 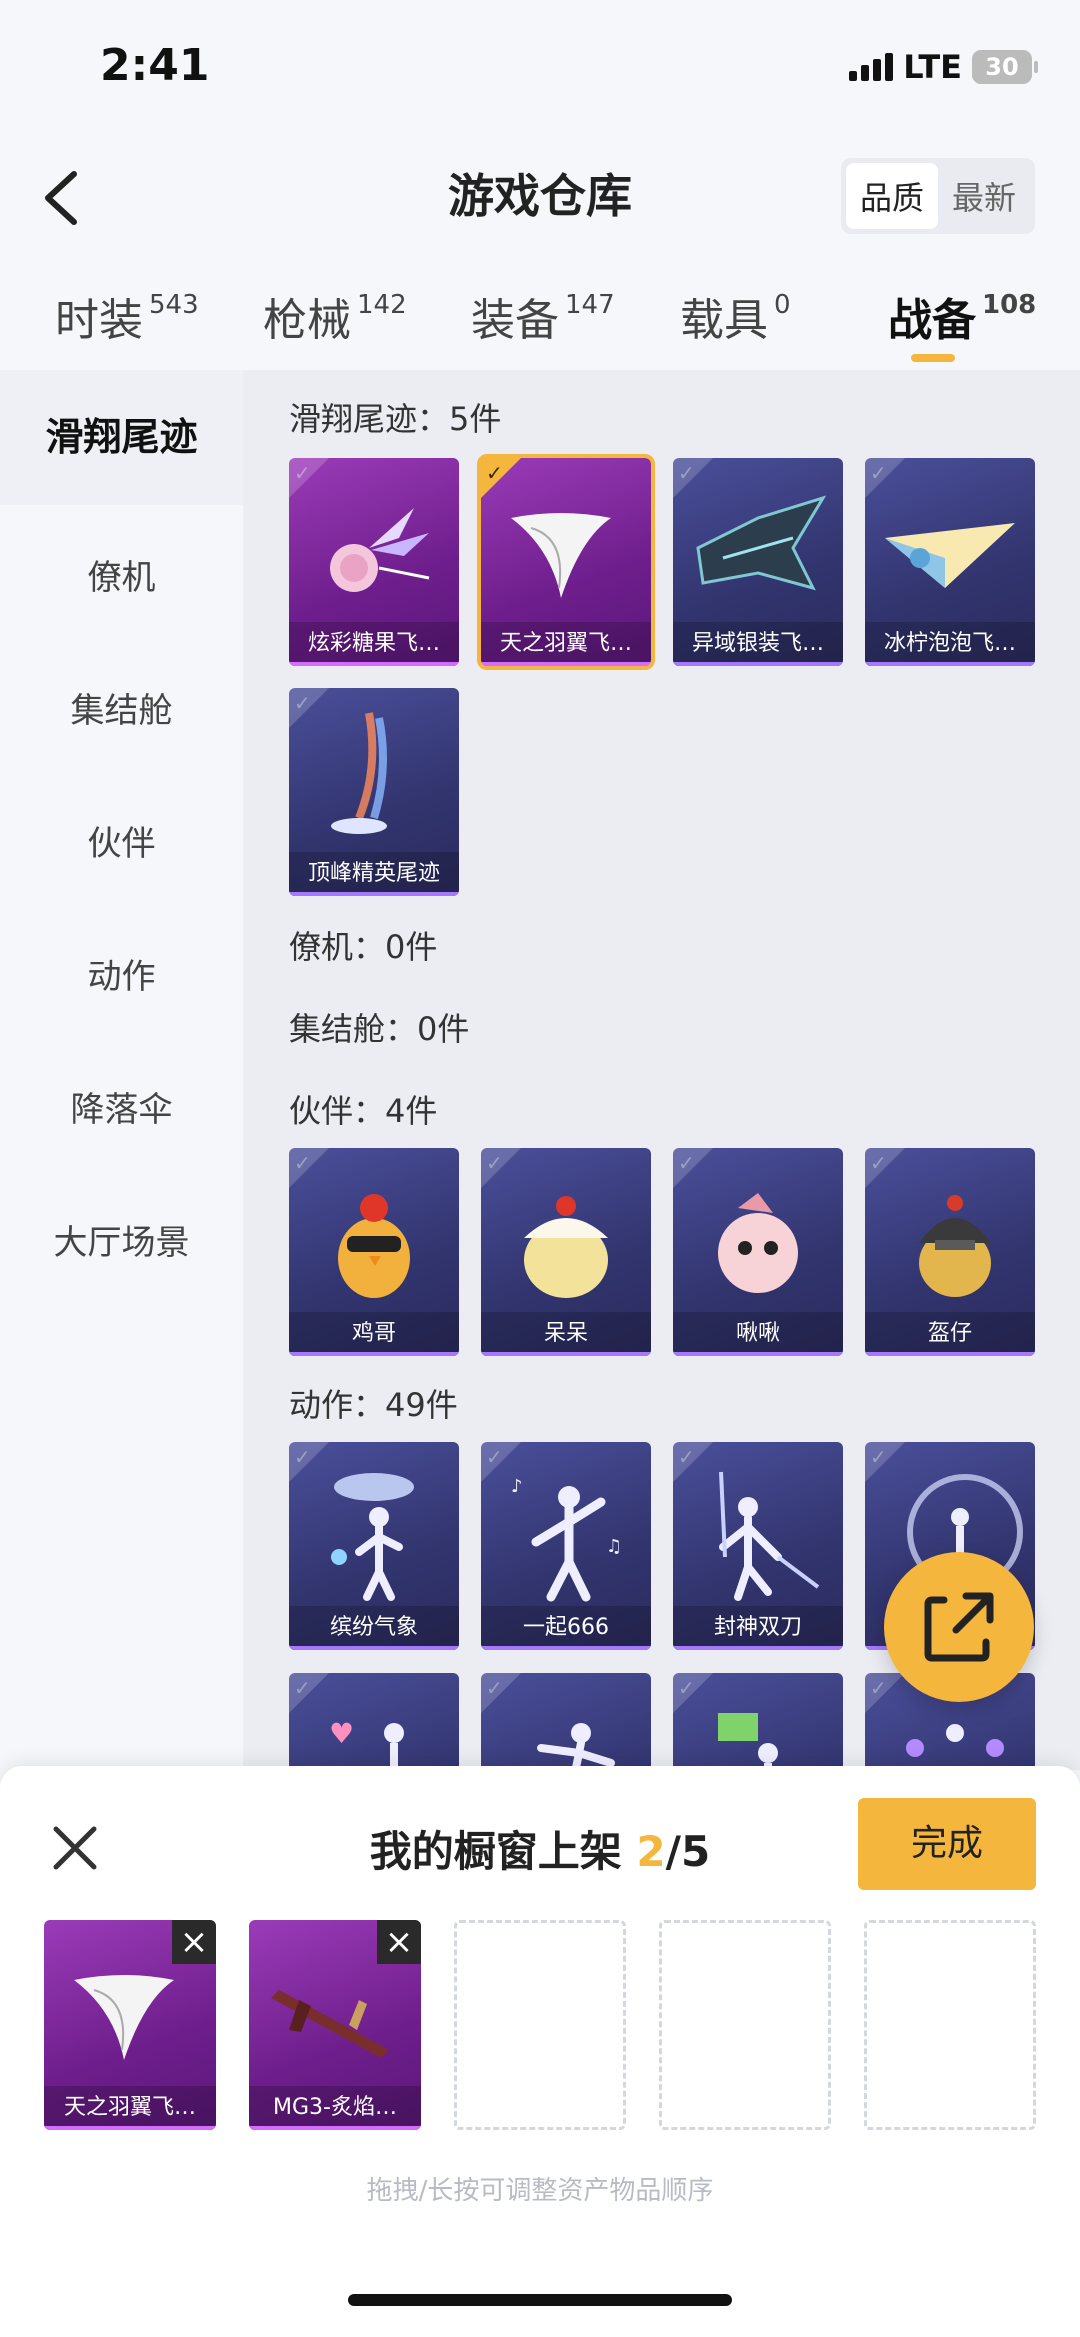 What do you see at coordinates (121, 574) in the screenshot?
I see `sidebar-item-wingman: 僚机` at bounding box center [121, 574].